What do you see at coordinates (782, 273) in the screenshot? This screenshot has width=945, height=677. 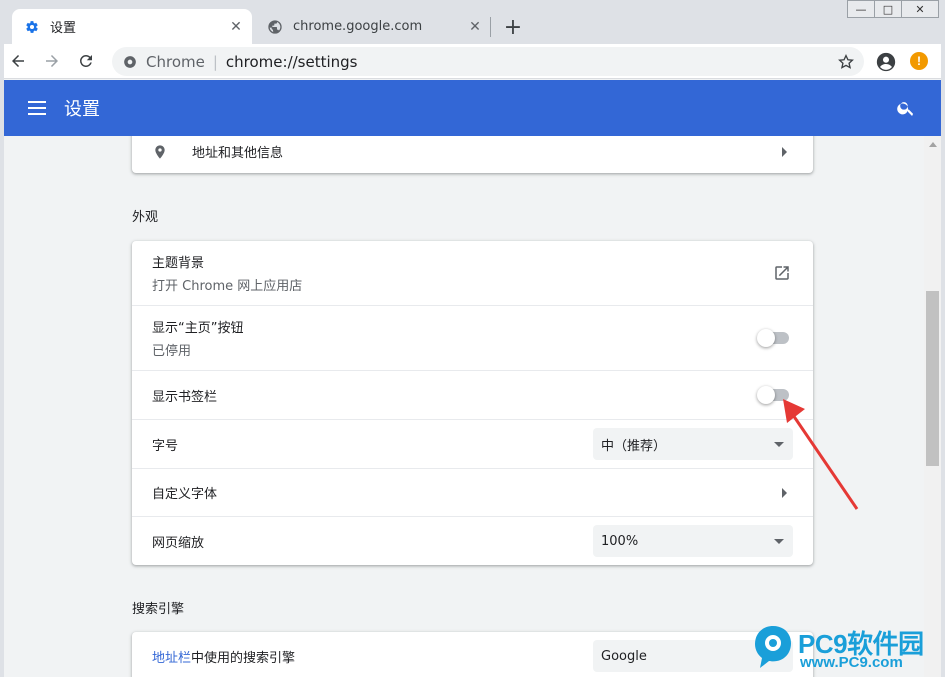 I see `open-in-new-icon` at bounding box center [782, 273].